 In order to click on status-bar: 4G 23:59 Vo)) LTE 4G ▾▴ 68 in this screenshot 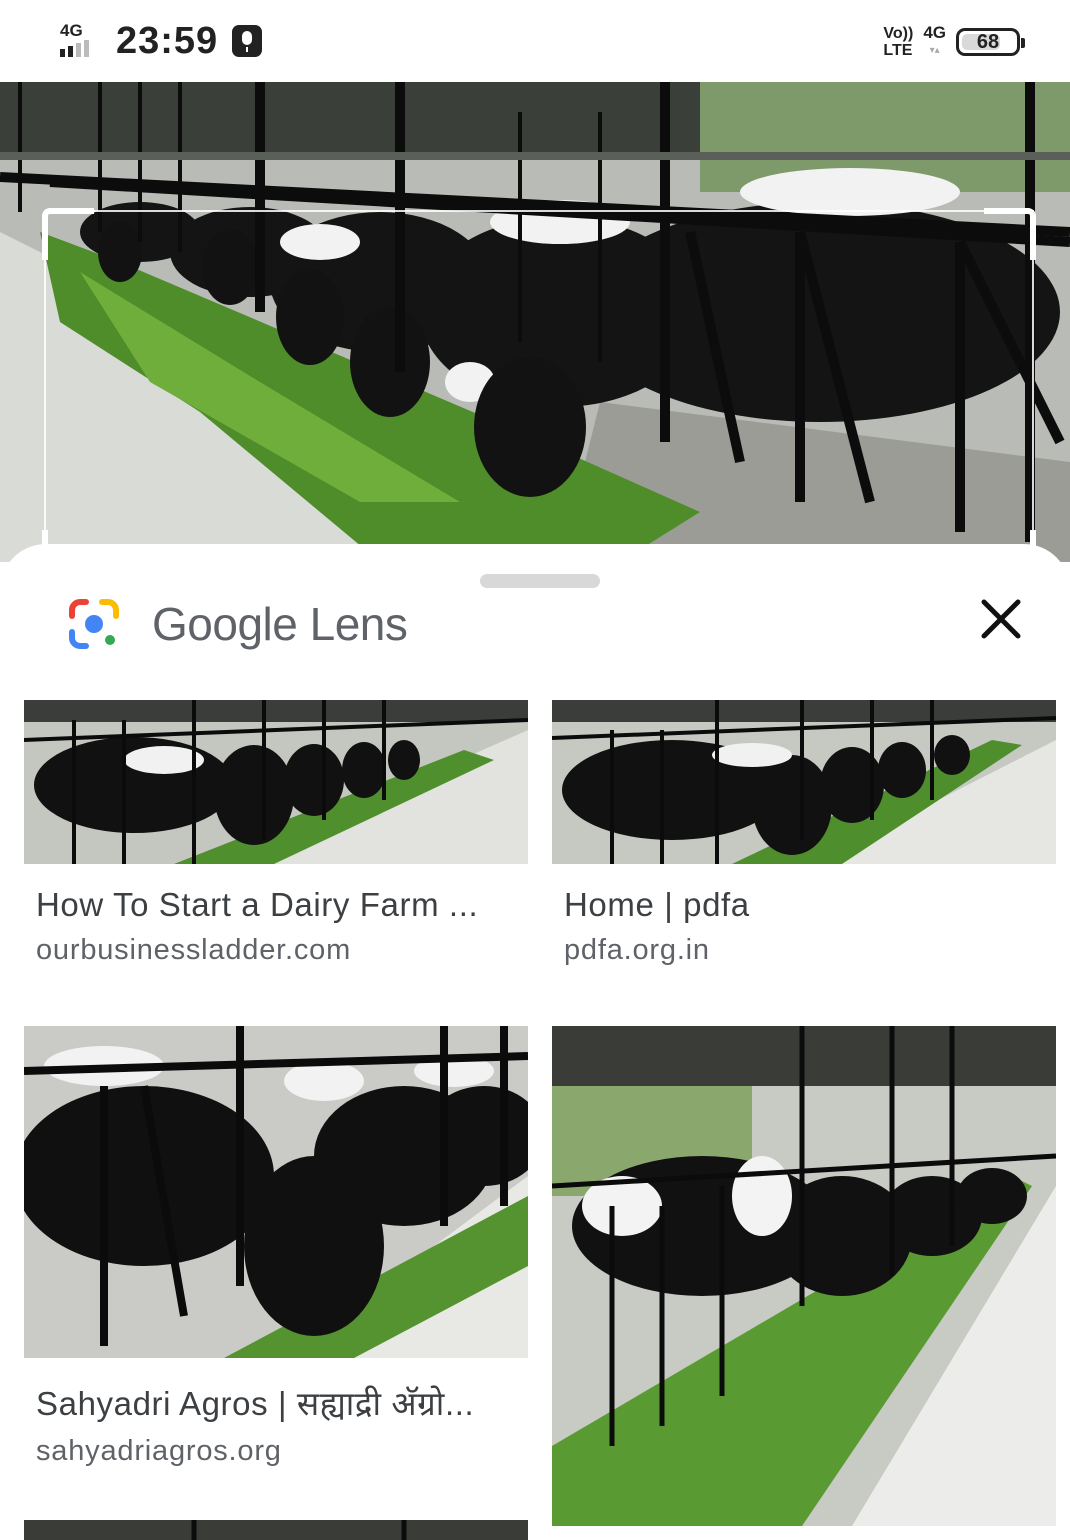, I will do `click(535, 41)`.